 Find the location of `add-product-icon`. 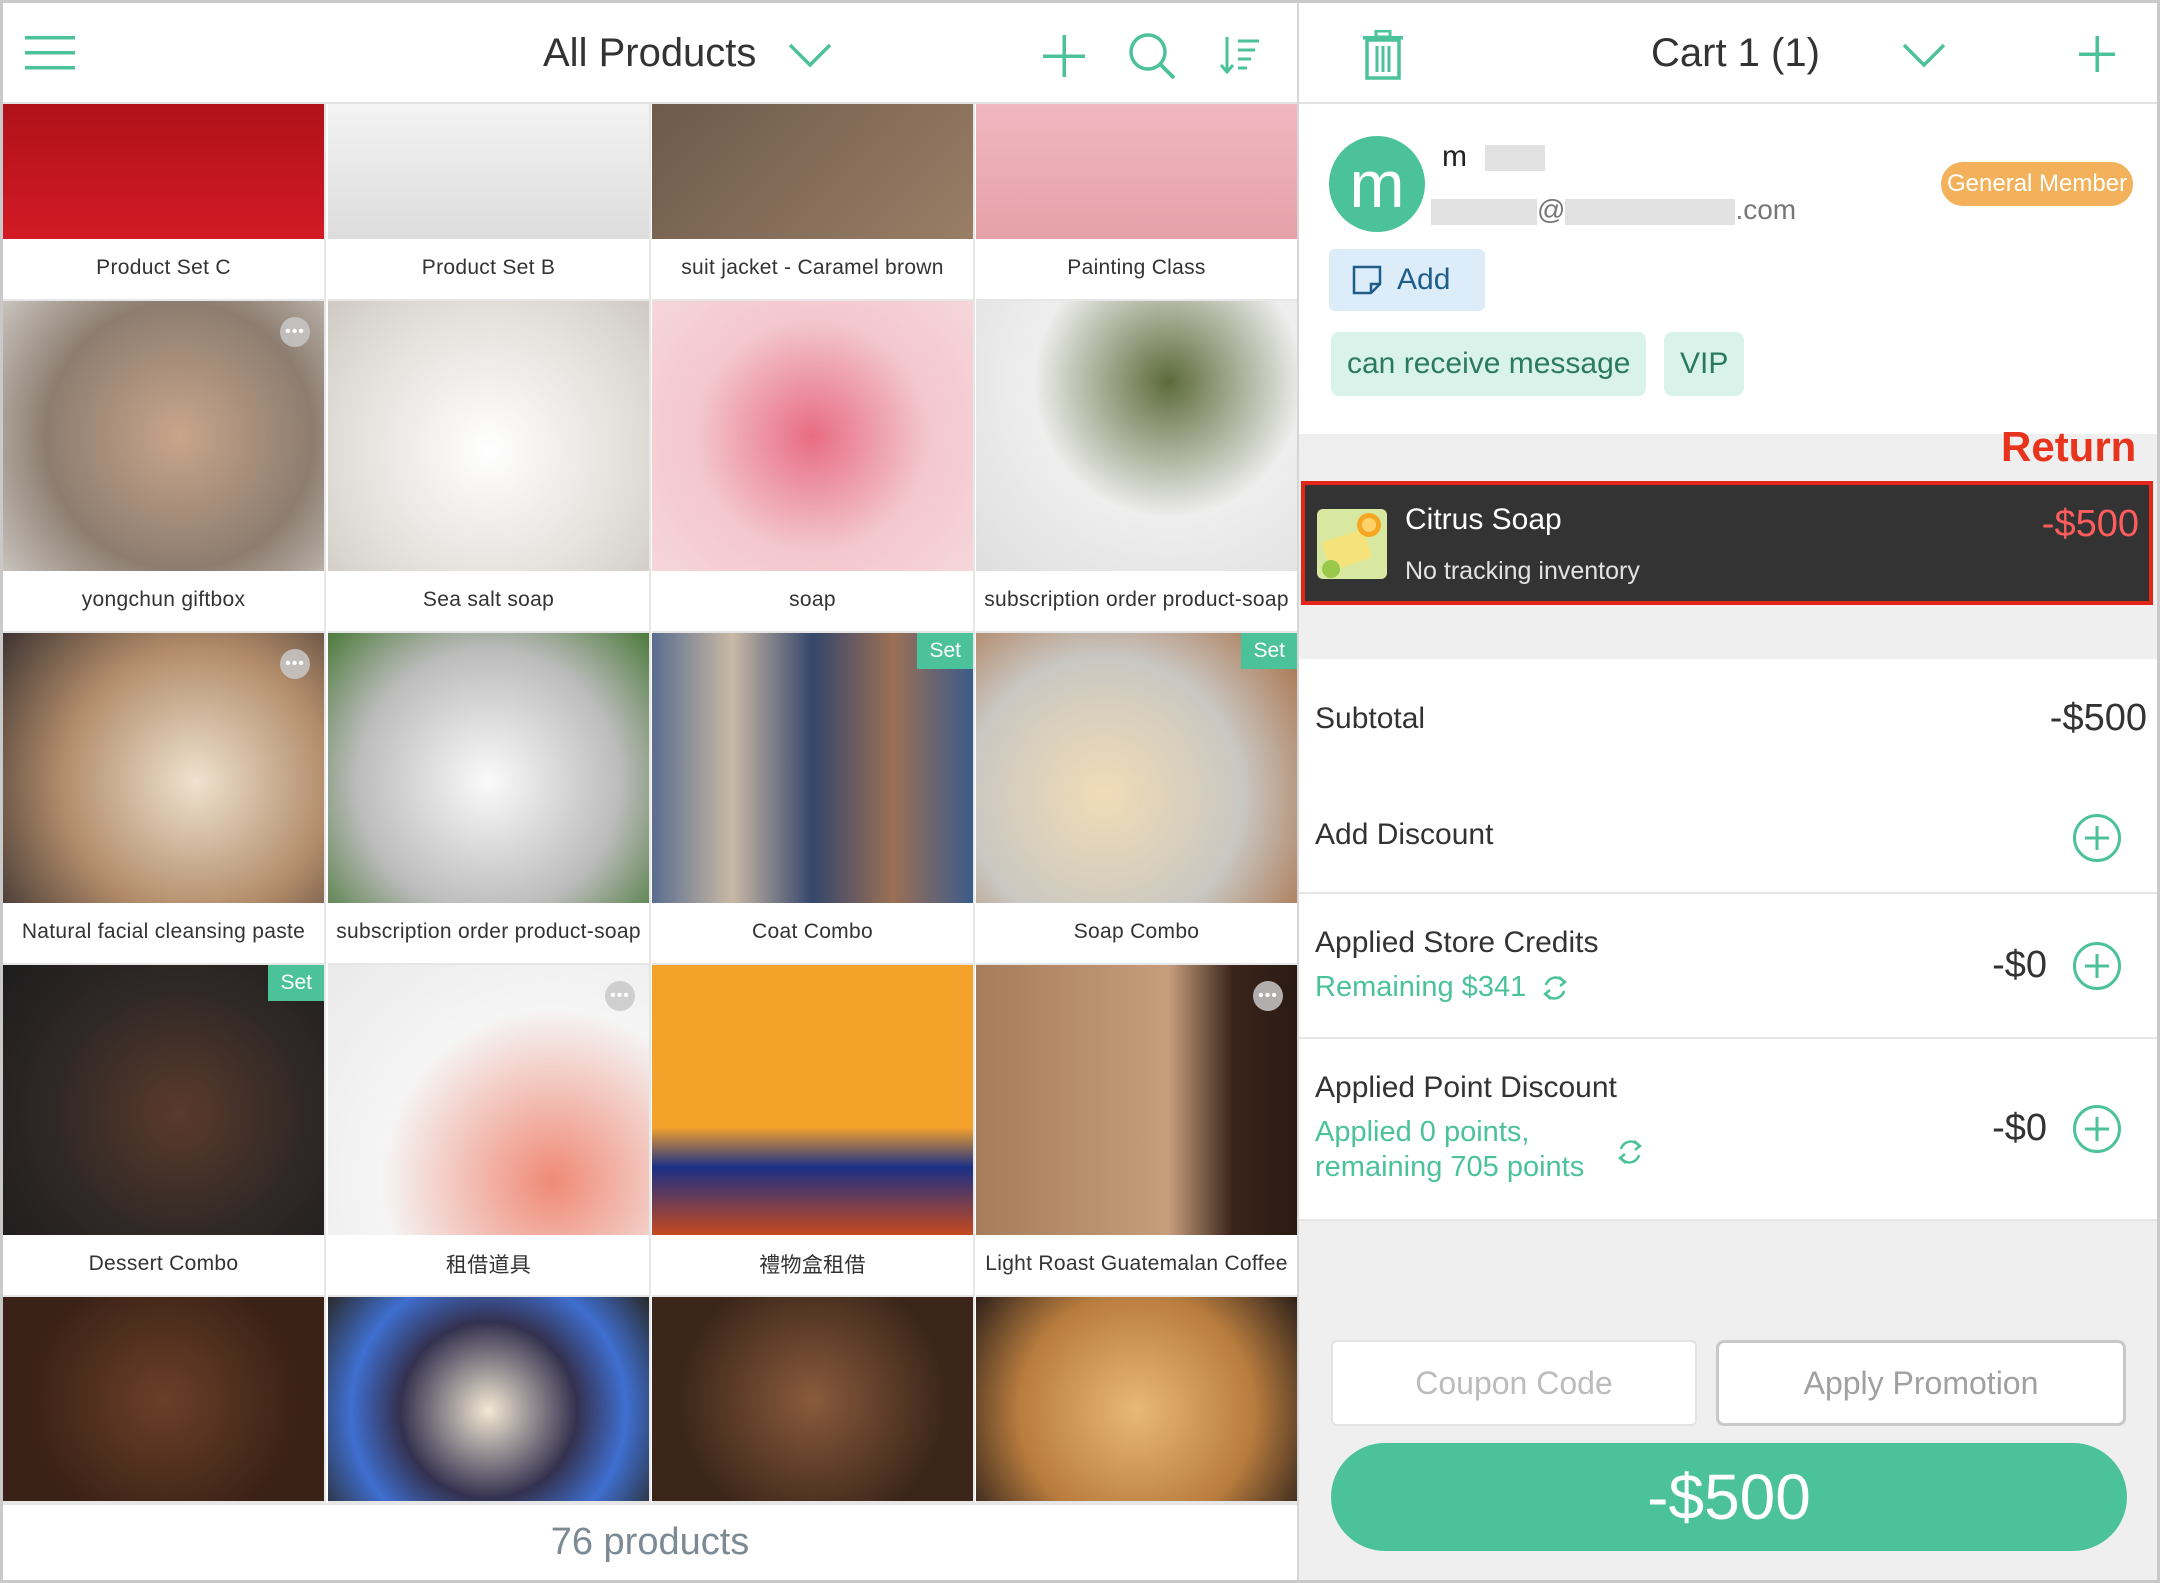

add-product-icon is located at coordinates (1064, 56).